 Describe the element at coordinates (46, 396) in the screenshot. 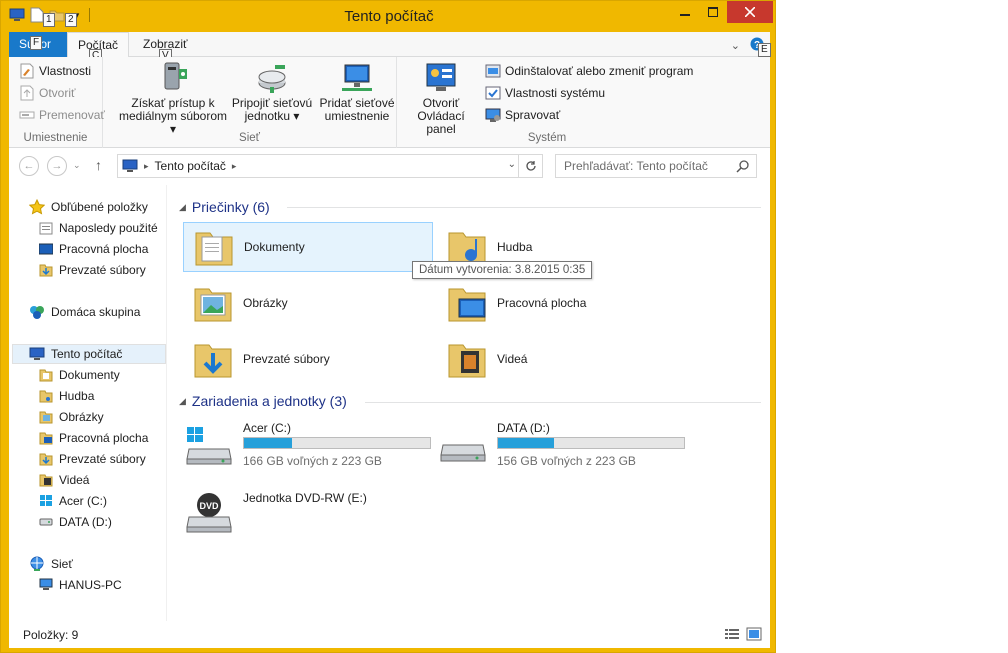

I see `music-folder-icon` at that location.